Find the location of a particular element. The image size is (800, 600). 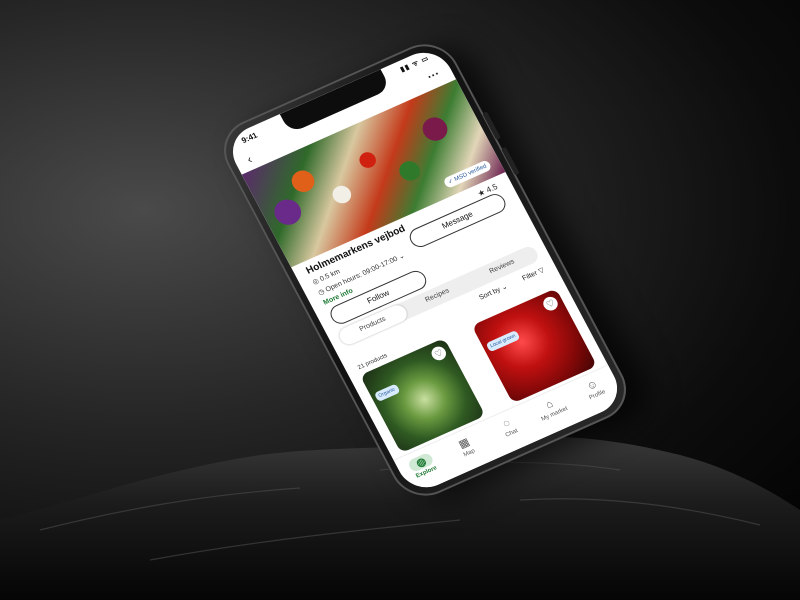

nav-item-profile: ☺ Profile is located at coordinates (594, 389).